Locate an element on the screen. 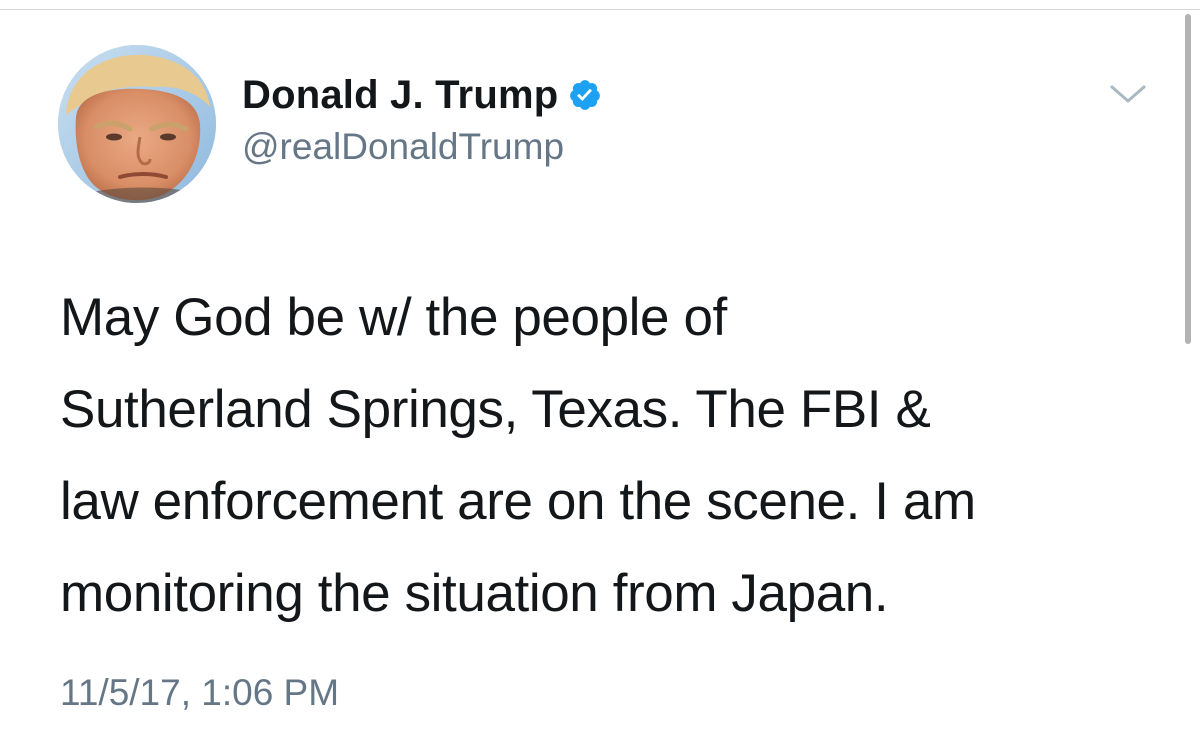 The image size is (1200, 751). tweet-text-line: monitoring the situation from Japan. is located at coordinates (474, 593).